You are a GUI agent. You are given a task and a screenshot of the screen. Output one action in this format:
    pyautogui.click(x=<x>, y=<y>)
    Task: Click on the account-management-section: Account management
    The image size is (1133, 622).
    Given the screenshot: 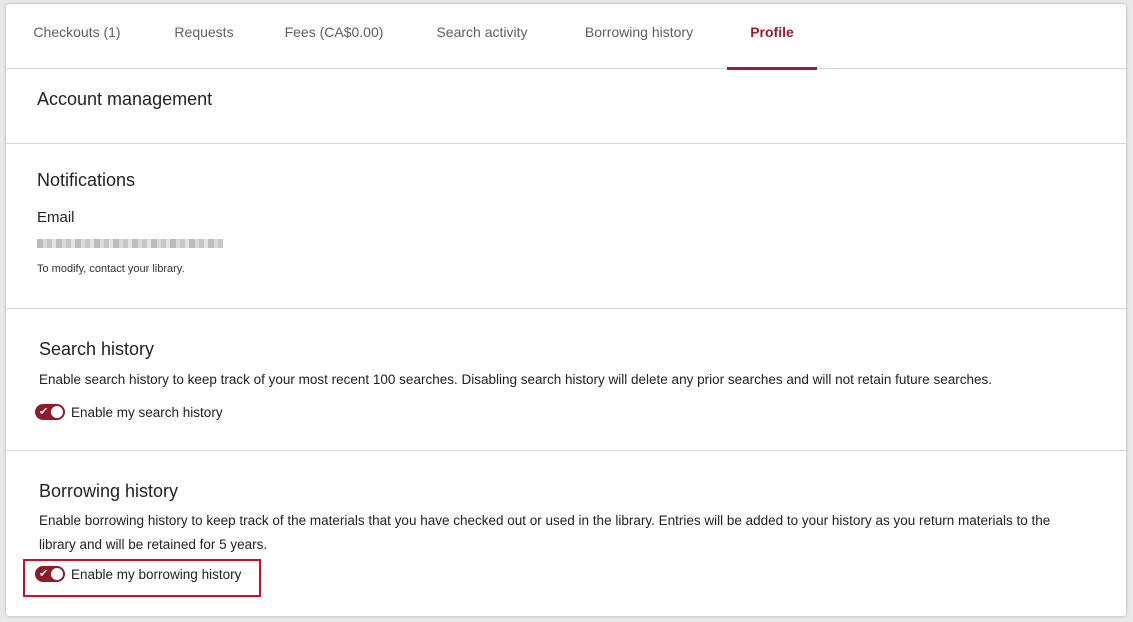 What is the action you would take?
    pyautogui.click(x=566, y=106)
    